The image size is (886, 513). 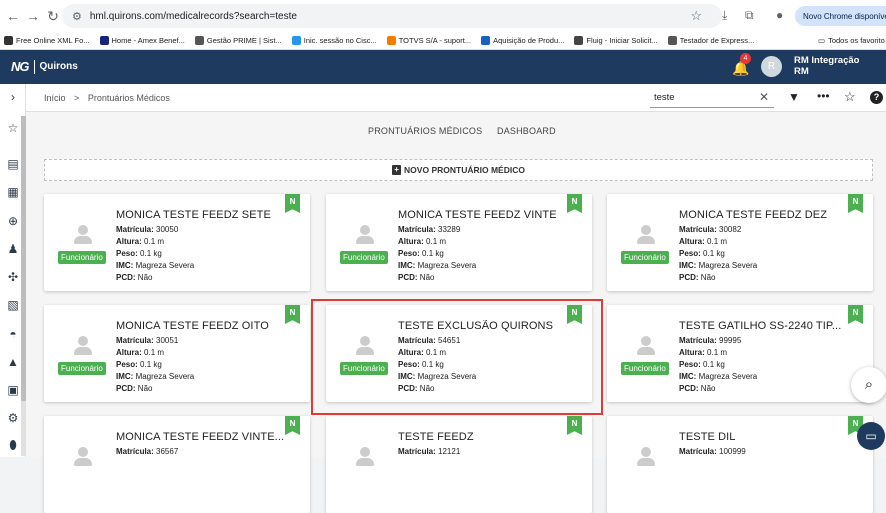 What do you see at coordinates (13, 390) in the screenshot?
I see `clipboard-icon: ▣` at bounding box center [13, 390].